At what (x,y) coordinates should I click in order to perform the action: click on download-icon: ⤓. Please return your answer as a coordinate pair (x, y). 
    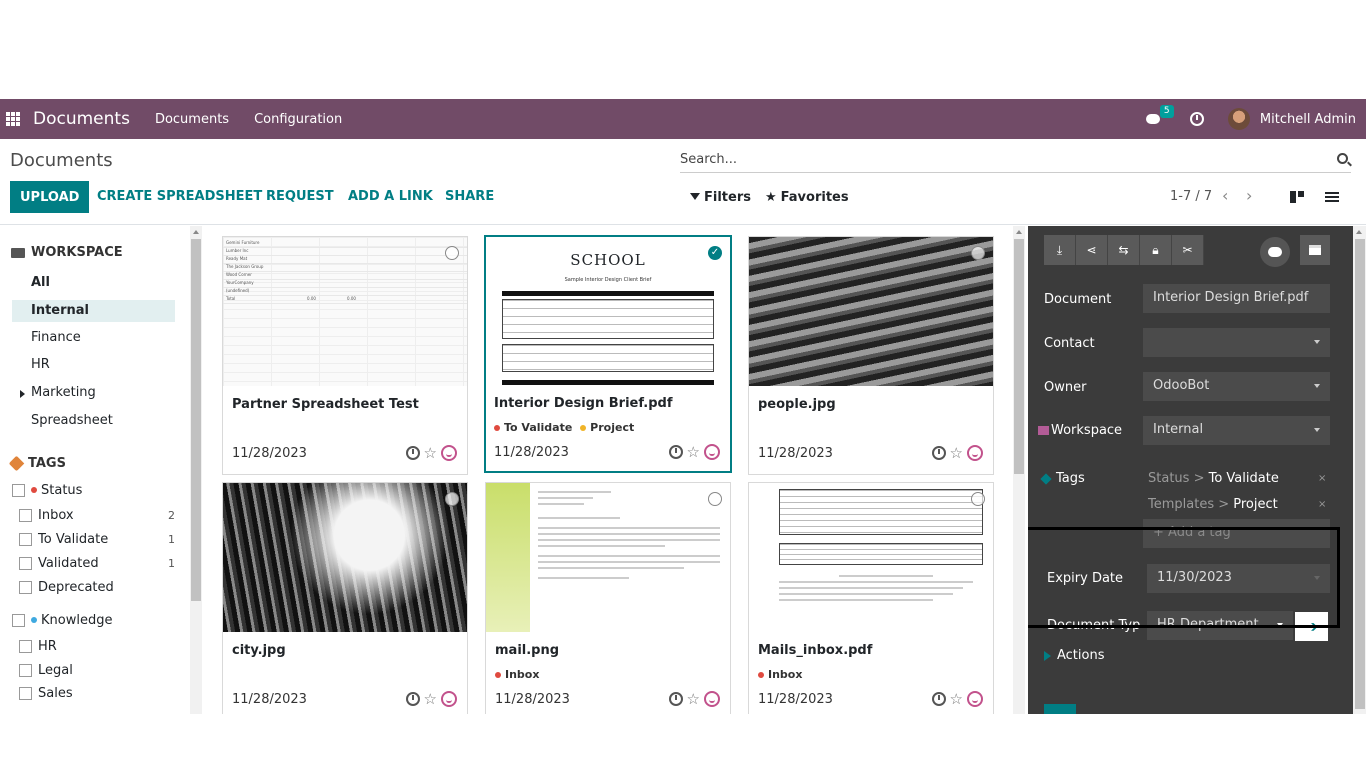
    Looking at the image, I should click on (1060, 250).